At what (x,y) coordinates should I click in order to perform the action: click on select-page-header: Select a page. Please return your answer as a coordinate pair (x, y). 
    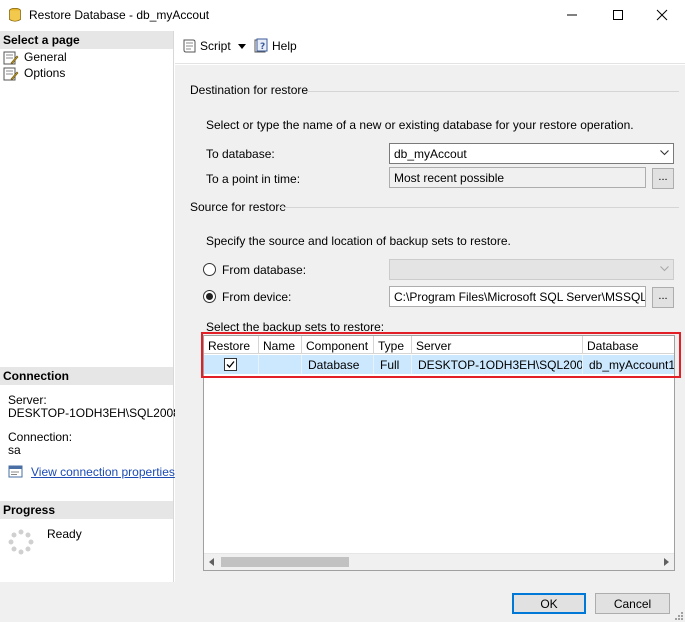
    Looking at the image, I should click on (86, 40).